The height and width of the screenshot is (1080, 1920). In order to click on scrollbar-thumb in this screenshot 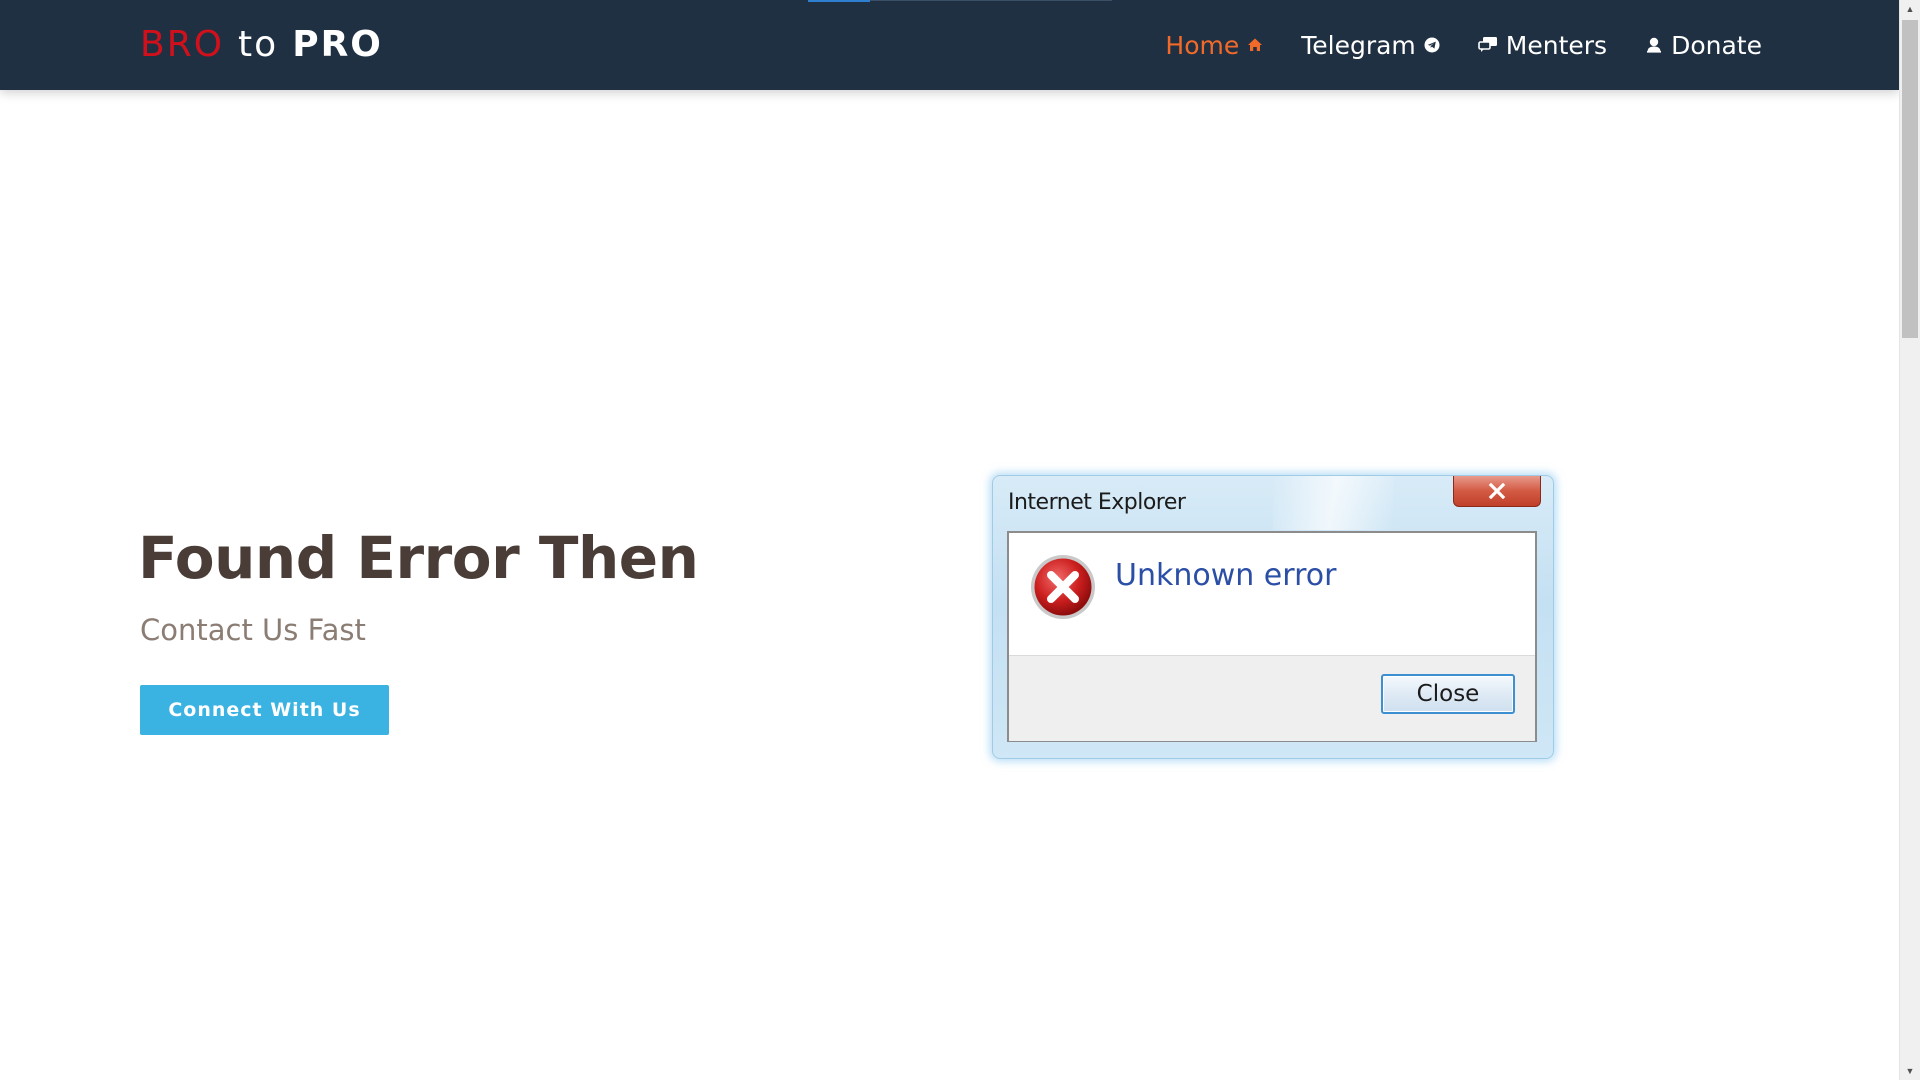, I will do `click(1910, 179)`.